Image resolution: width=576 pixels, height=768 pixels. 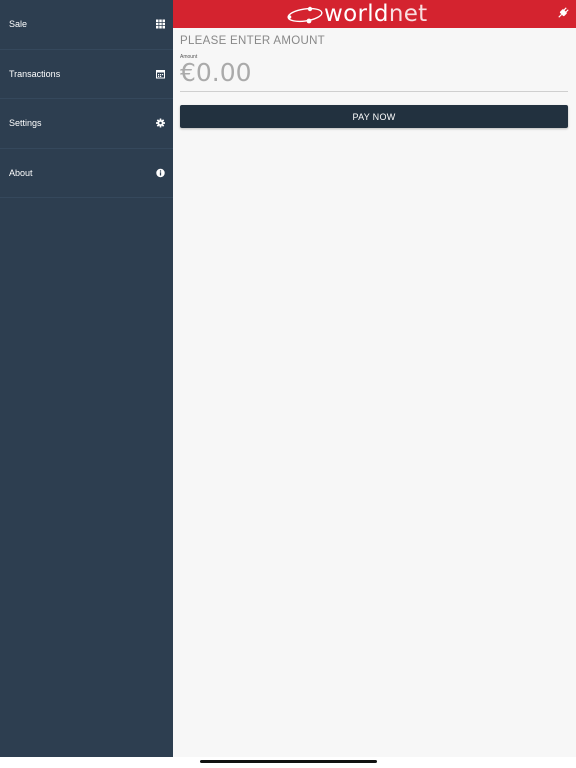 What do you see at coordinates (86, 25) in the screenshot?
I see `sidebar-item-sale: Sale` at bounding box center [86, 25].